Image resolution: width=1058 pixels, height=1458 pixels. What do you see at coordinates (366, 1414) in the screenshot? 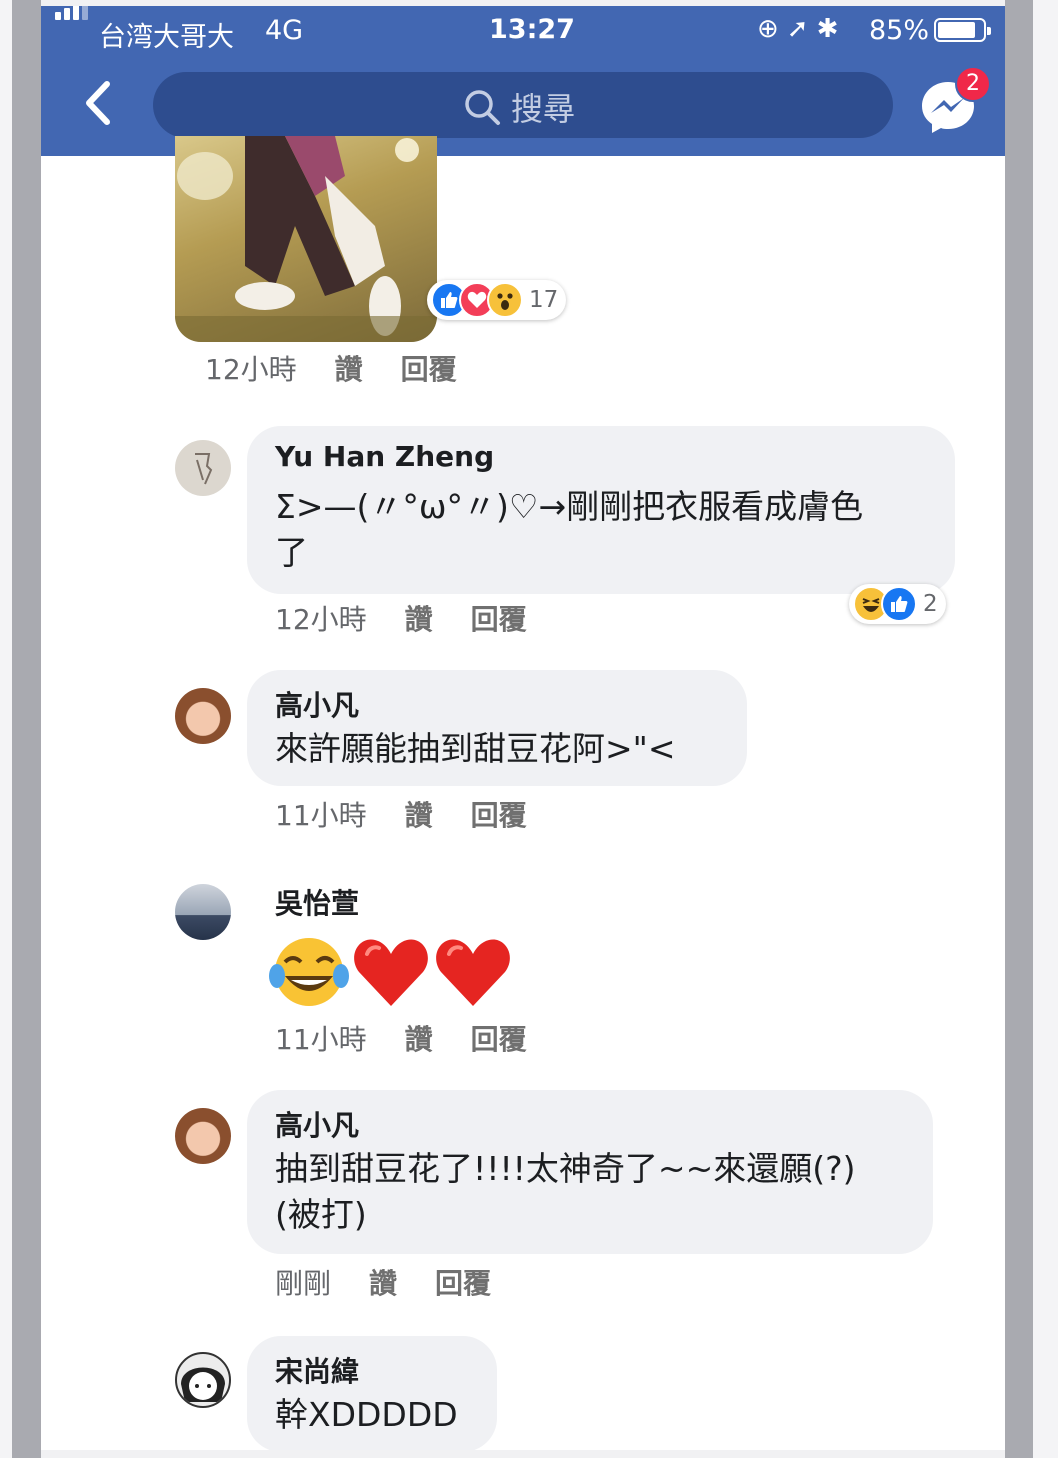
I see `comment-text: 幹XDDDDD` at bounding box center [366, 1414].